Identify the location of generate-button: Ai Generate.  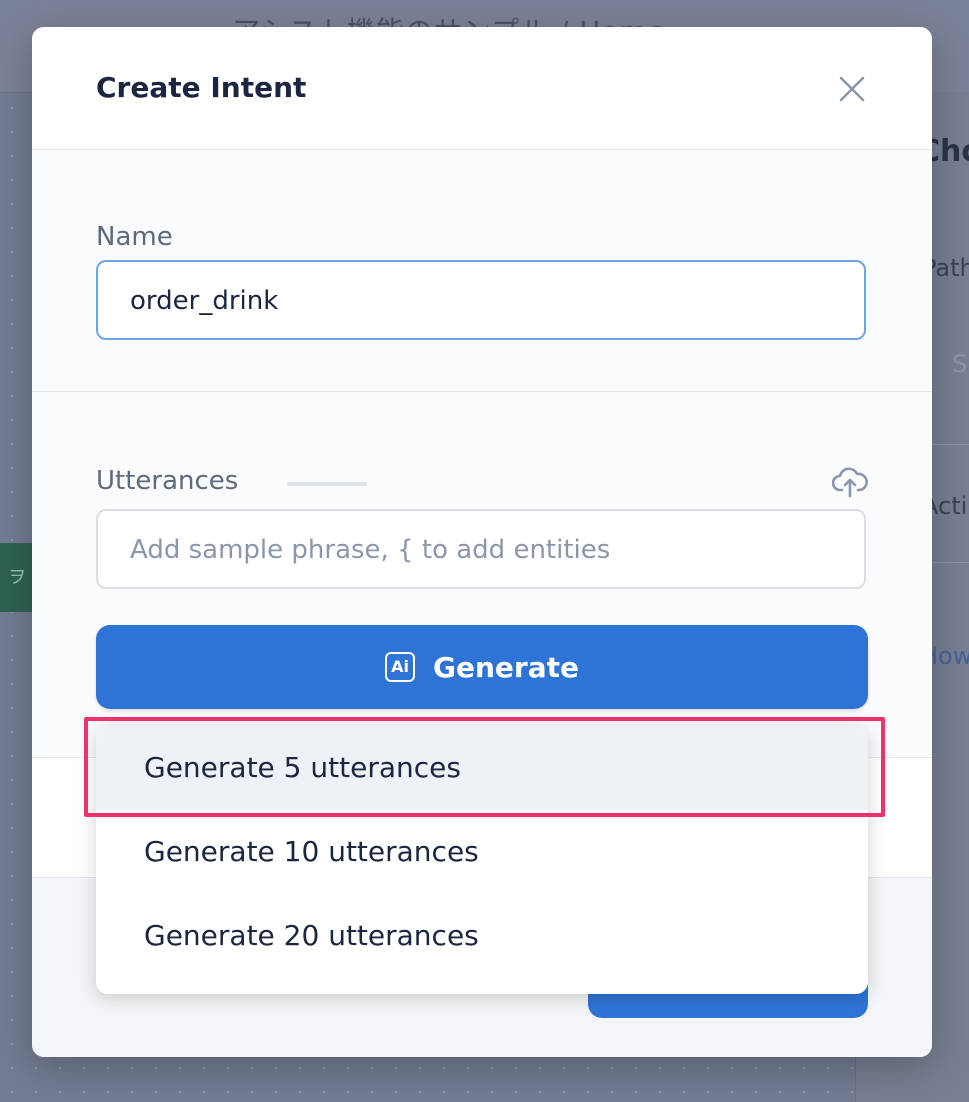
(482, 667).